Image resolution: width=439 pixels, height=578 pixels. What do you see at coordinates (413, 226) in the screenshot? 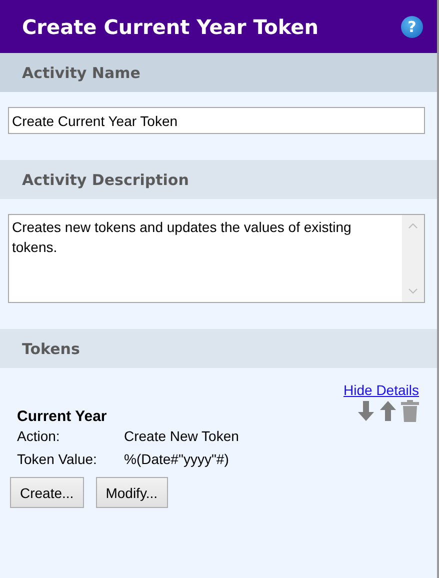
I see `scroll-up-icon` at bounding box center [413, 226].